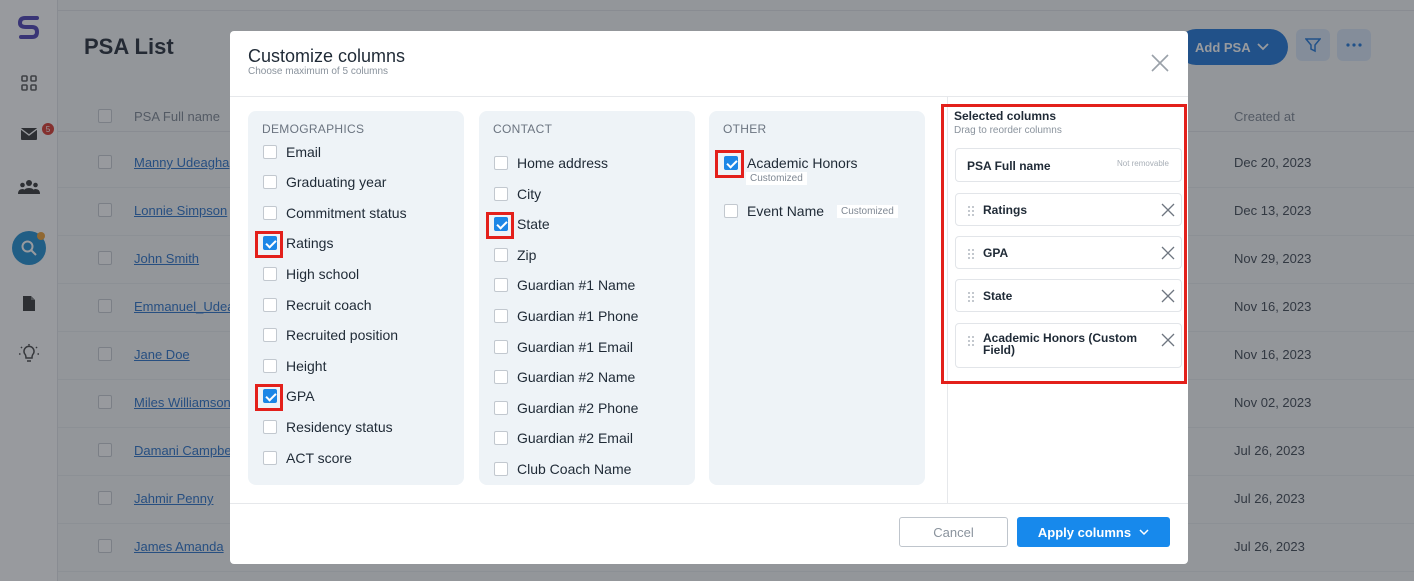 Image resolution: width=1414 pixels, height=581 pixels. What do you see at coordinates (306, 366) in the screenshot?
I see `option-label: Height` at bounding box center [306, 366].